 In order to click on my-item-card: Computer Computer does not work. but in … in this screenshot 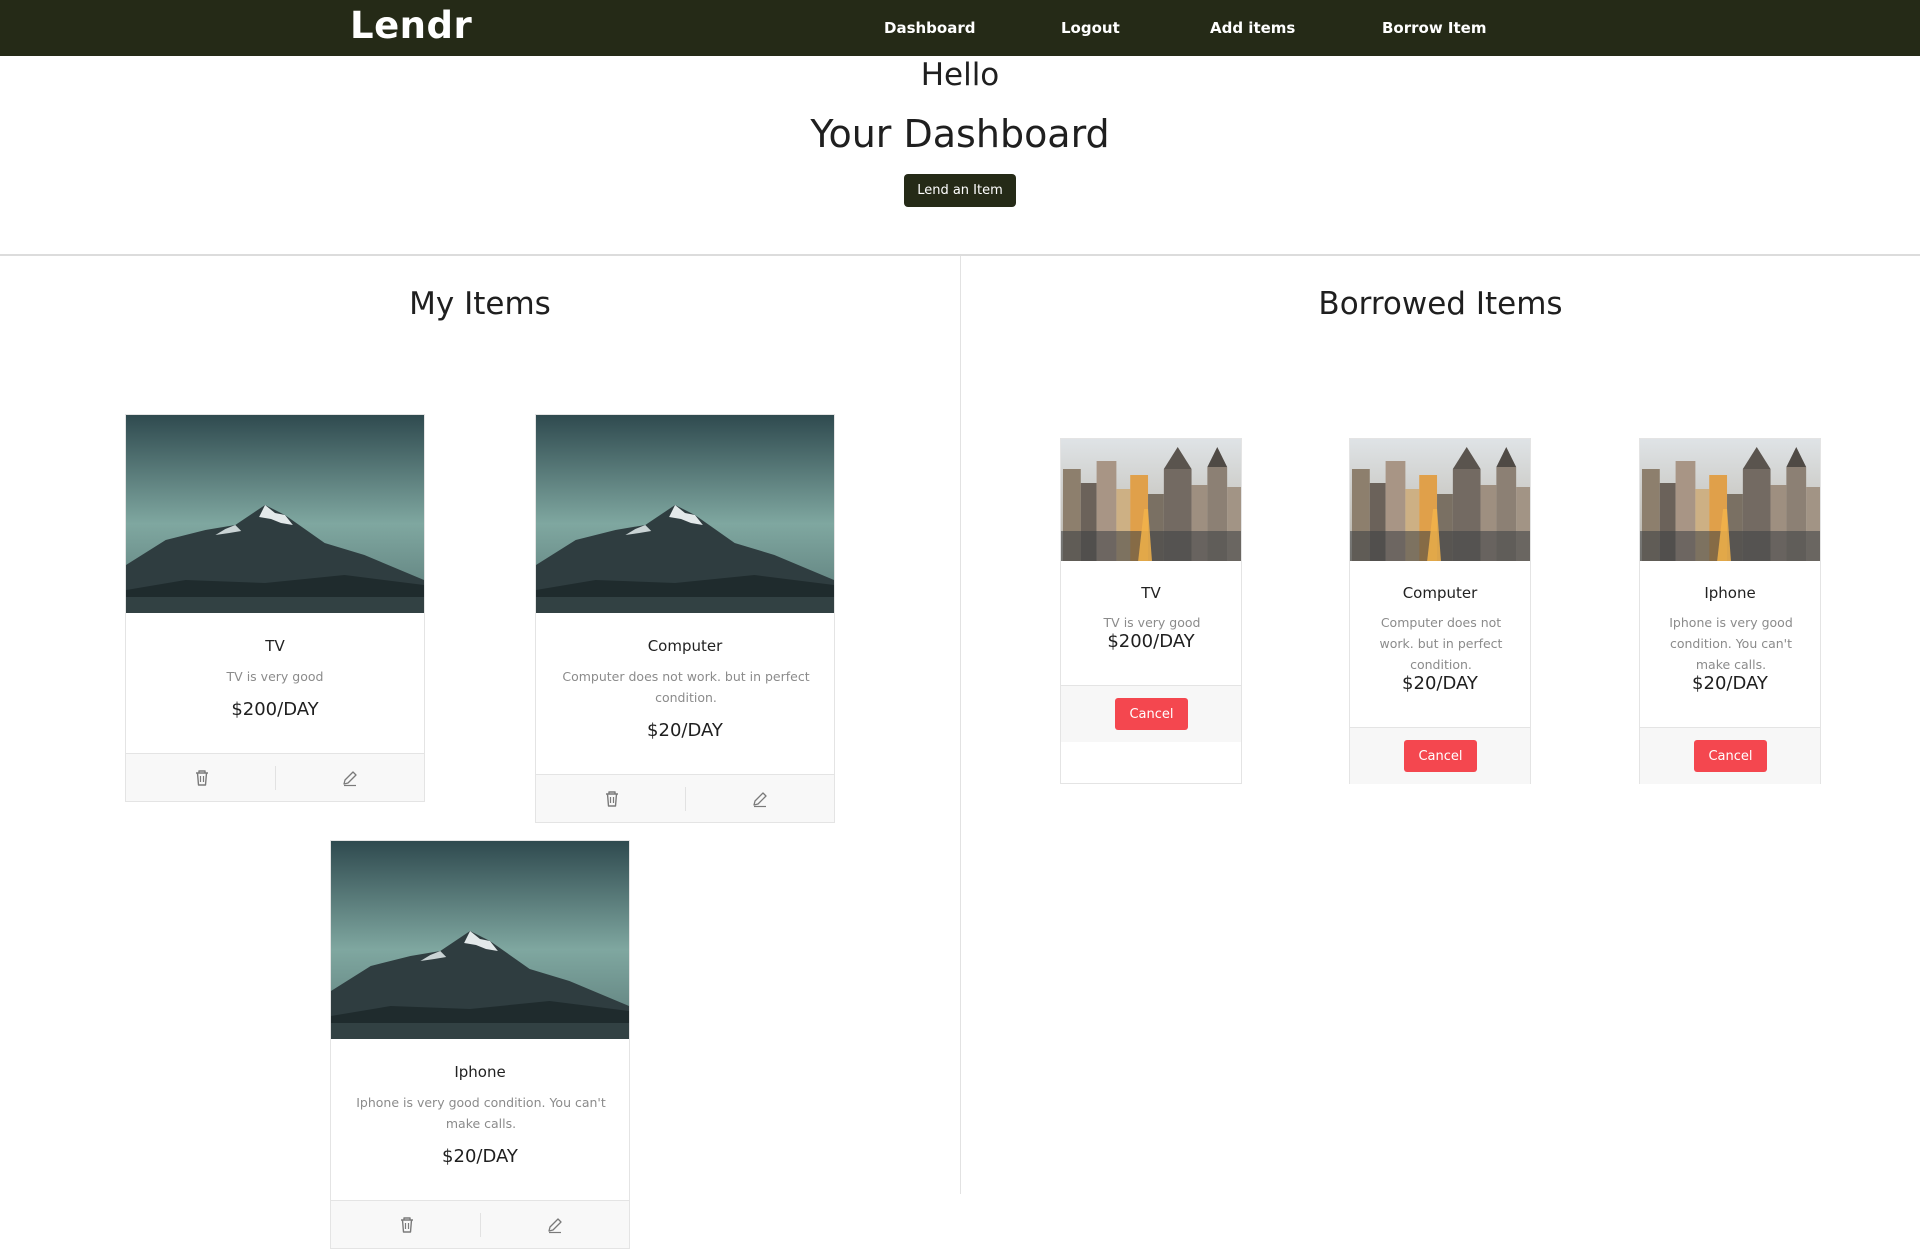, I will do `click(685, 618)`.